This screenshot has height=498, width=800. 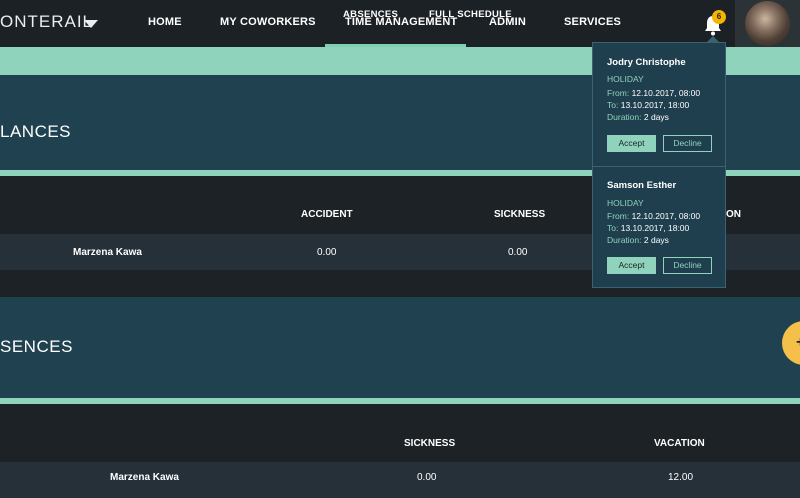 What do you see at coordinates (646, 62) in the screenshot?
I see `requester-name: Jodry Christophe` at bounding box center [646, 62].